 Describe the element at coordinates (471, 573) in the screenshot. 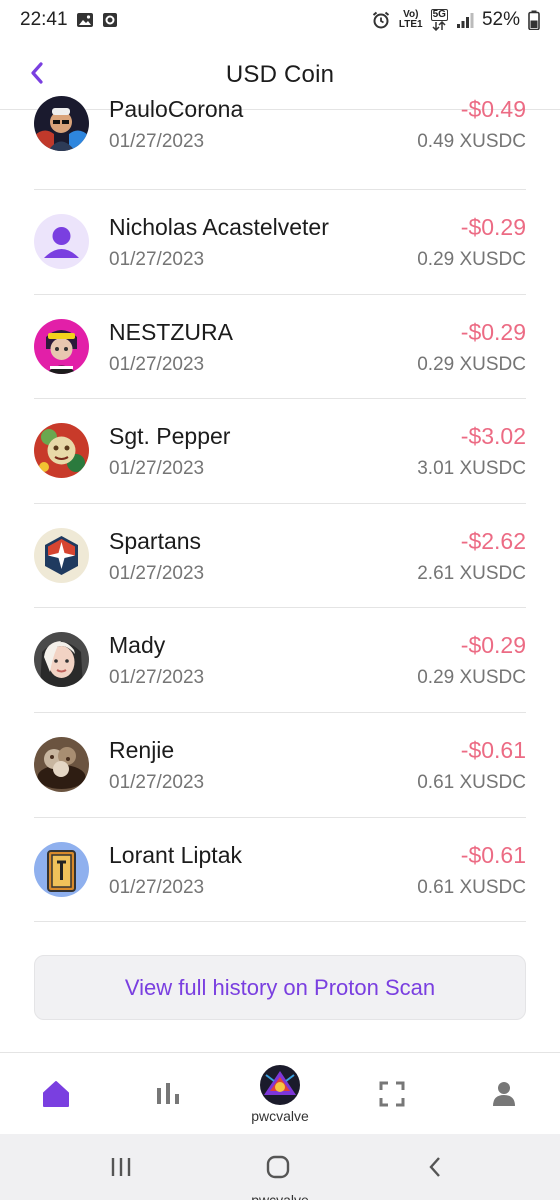

I see `transaction-token-amount: 2.61 XUSDC` at that location.